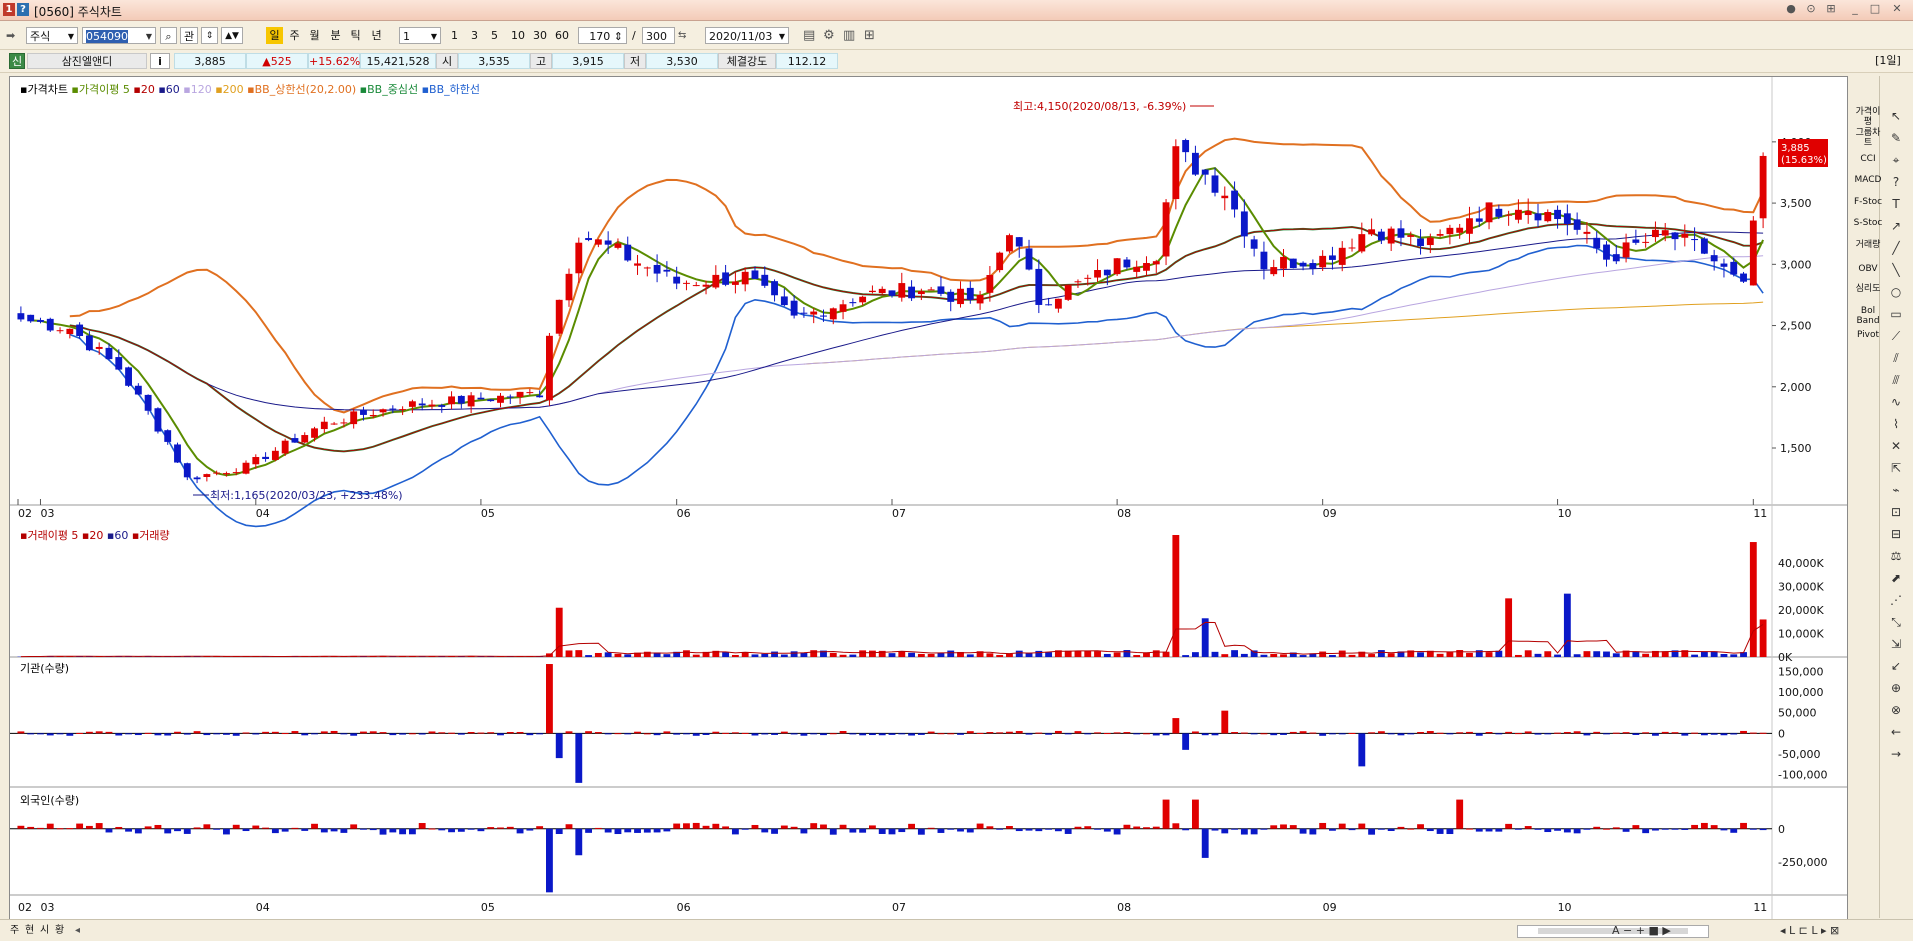  What do you see at coordinates (1896, 666) in the screenshot?
I see `drawing-tool-icon: ↙` at bounding box center [1896, 666].